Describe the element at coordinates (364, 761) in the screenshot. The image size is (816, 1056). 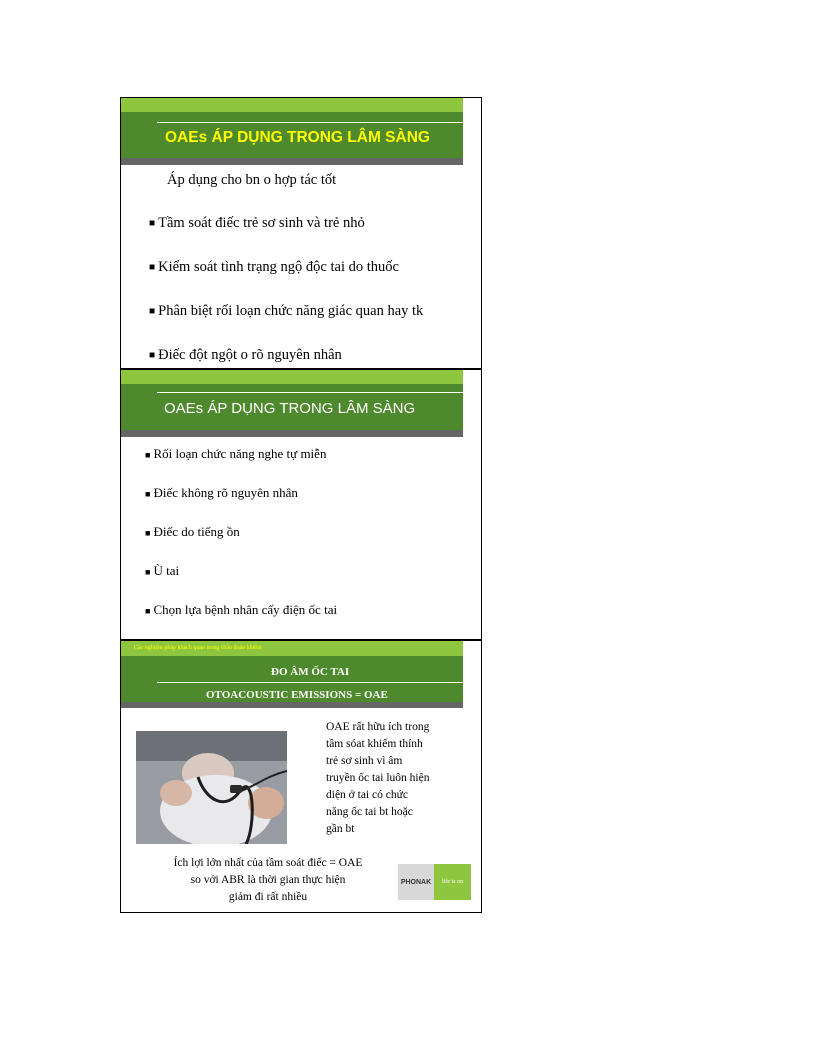
I see `description-line: trẻ sơ sinh vì âm` at that location.